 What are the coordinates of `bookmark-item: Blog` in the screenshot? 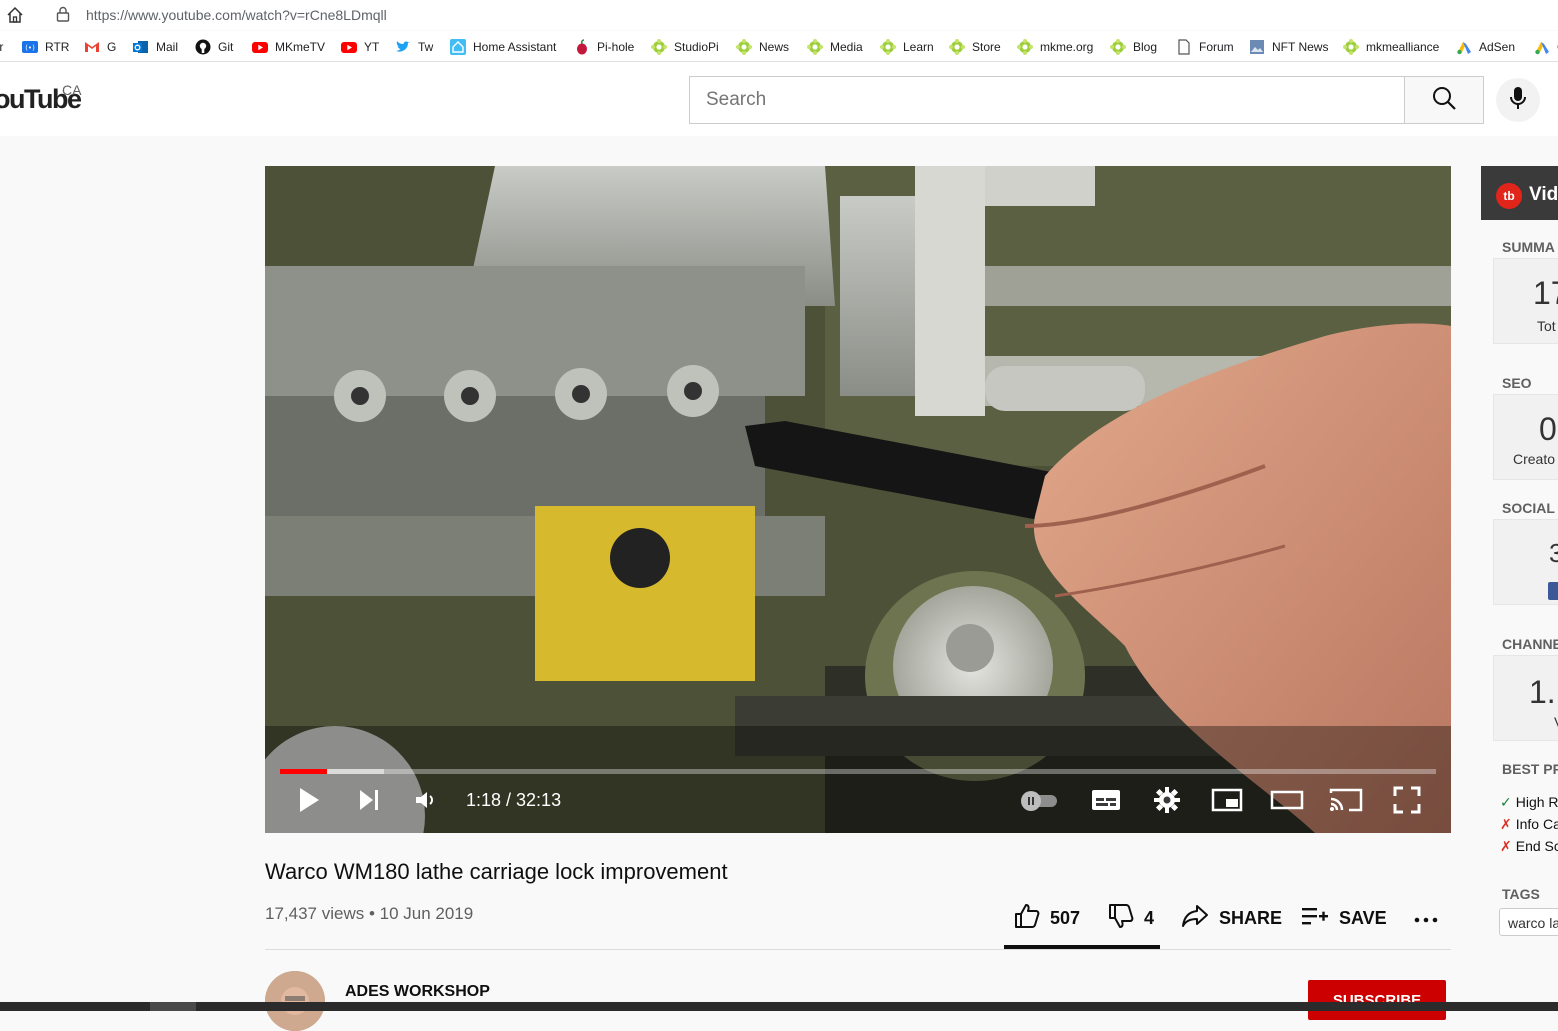 It's located at (1133, 47).